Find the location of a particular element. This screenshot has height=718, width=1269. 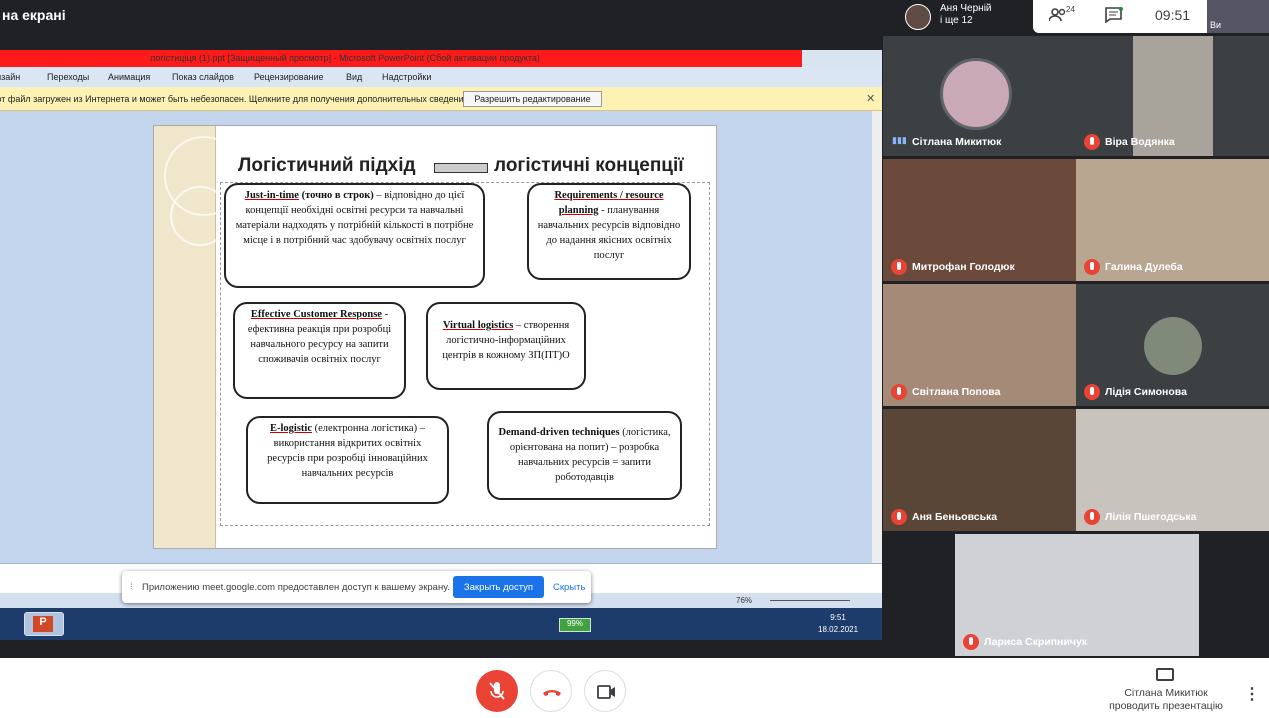

camera-toggle-button is located at coordinates (605, 691).